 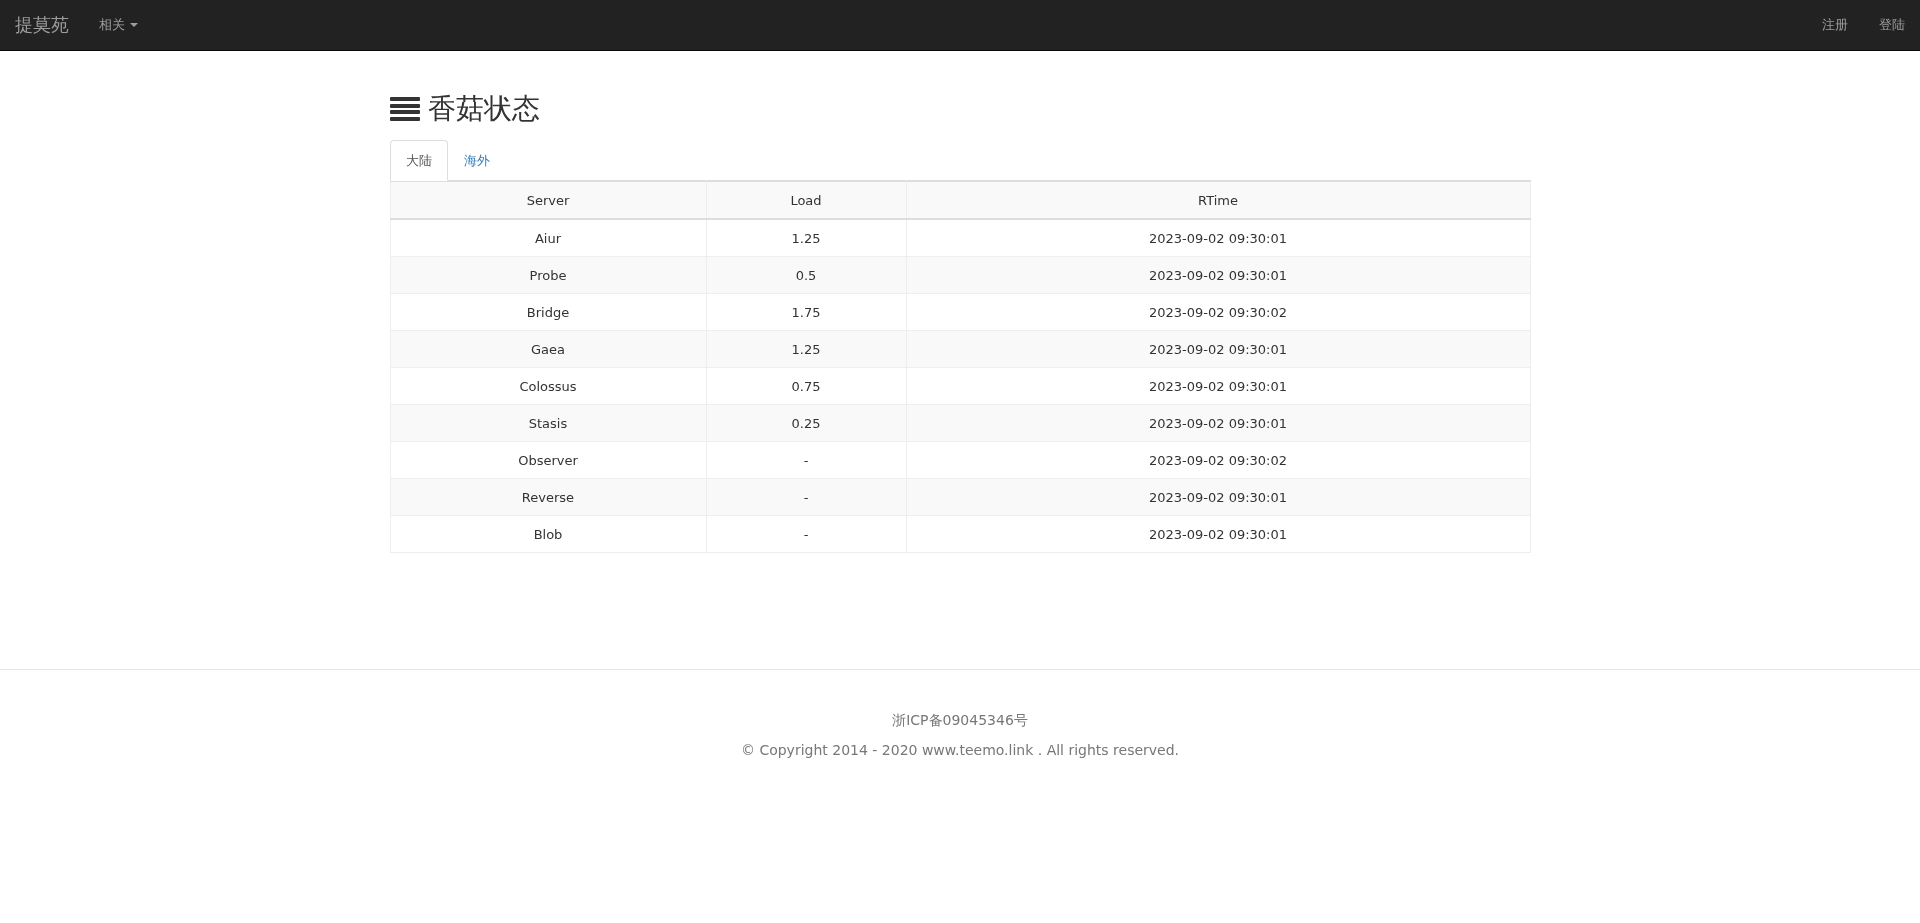 I want to click on table-cell: Colossus, so click(x=548, y=386).